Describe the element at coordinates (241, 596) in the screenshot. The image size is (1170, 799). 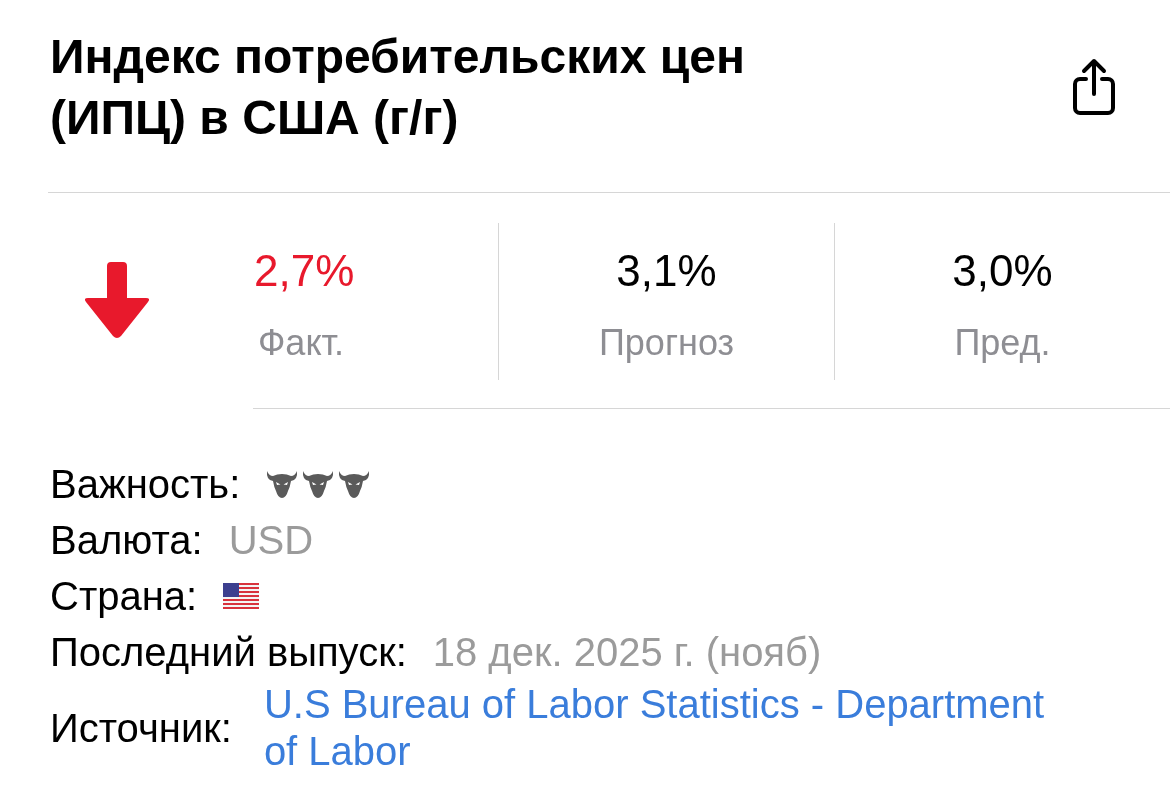
I see `flag-icon` at that location.